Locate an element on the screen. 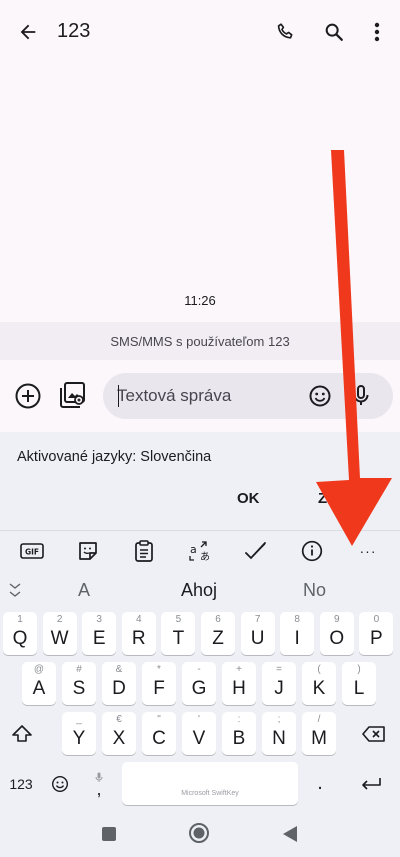 This screenshot has height=857, width=400. period-key: . is located at coordinates (320, 783).